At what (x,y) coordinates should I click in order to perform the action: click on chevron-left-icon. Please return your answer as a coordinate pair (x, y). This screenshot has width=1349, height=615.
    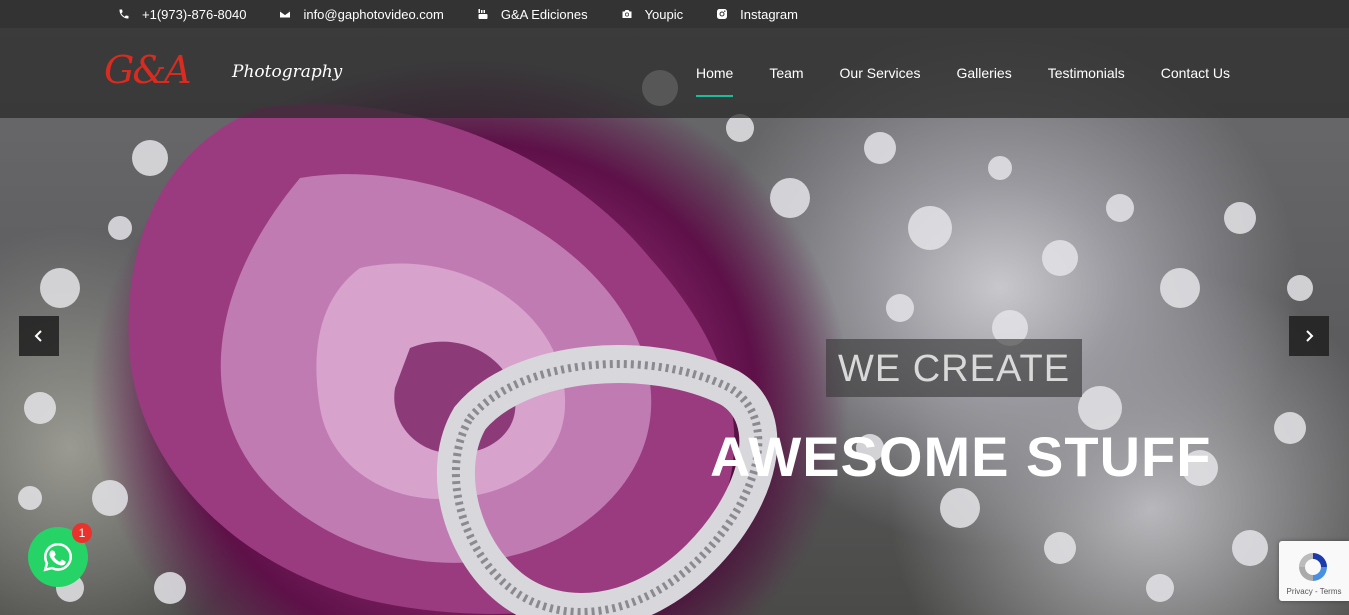
    Looking at the image, I should click on (38, 336).